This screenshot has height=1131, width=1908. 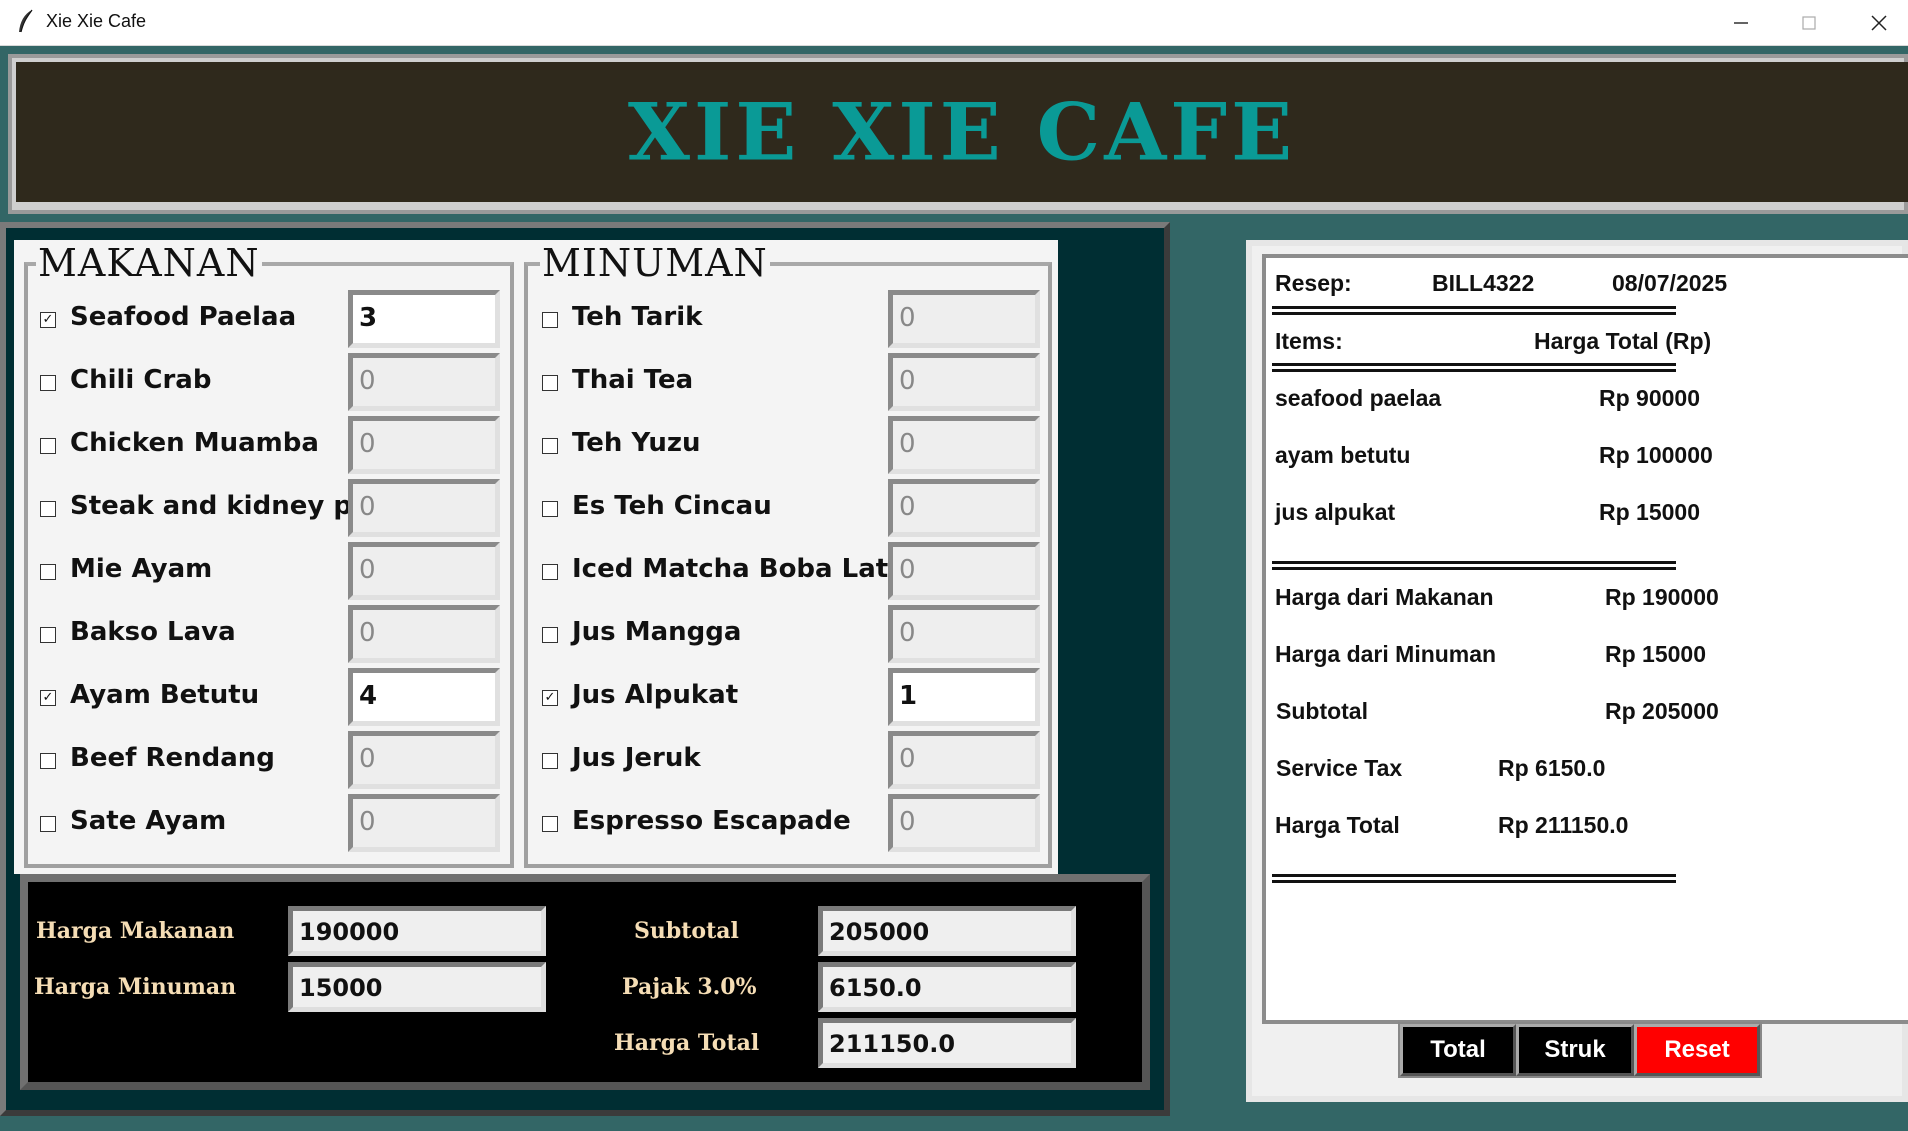 I want to click on harga-minuman-label: Harga Minuman, so click(x=135, y=987).